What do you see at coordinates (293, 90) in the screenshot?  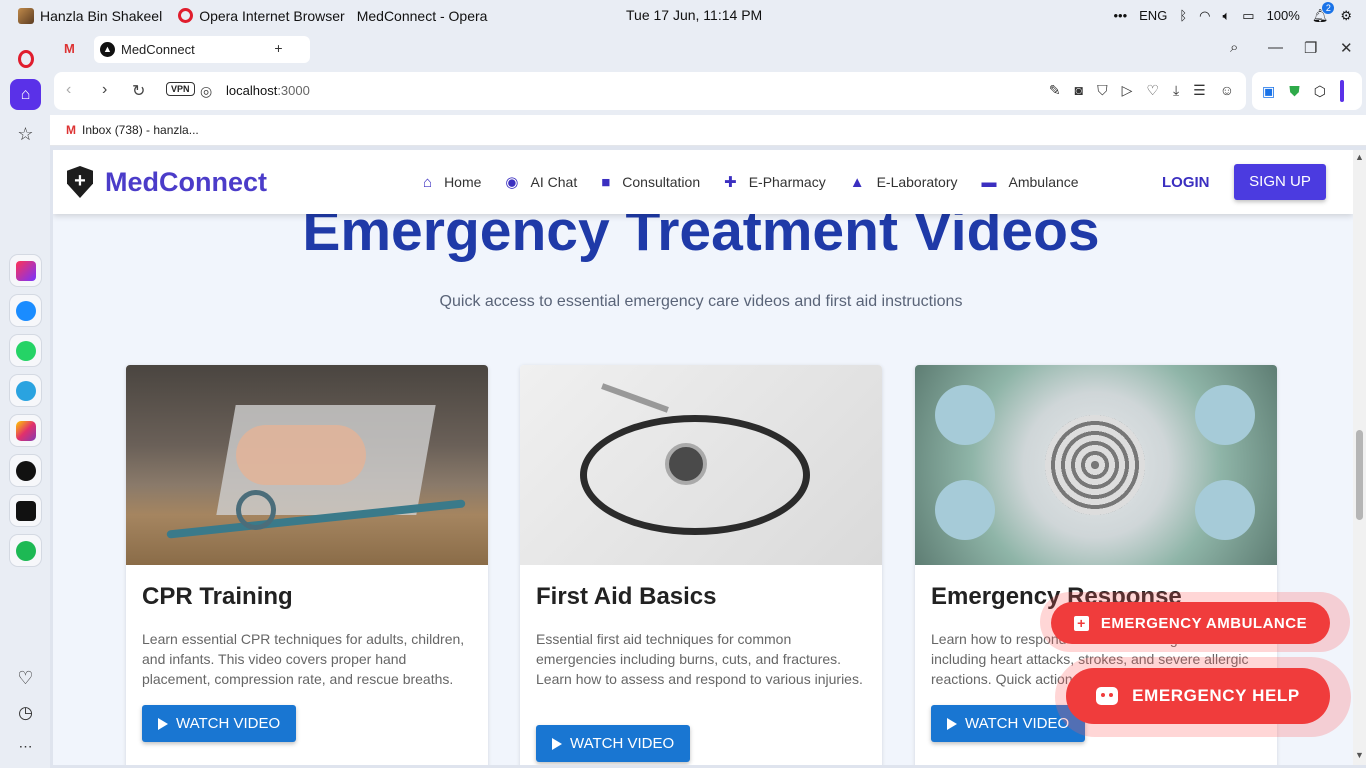 I see `url-port: :3000` at bounding box center [293, 90].